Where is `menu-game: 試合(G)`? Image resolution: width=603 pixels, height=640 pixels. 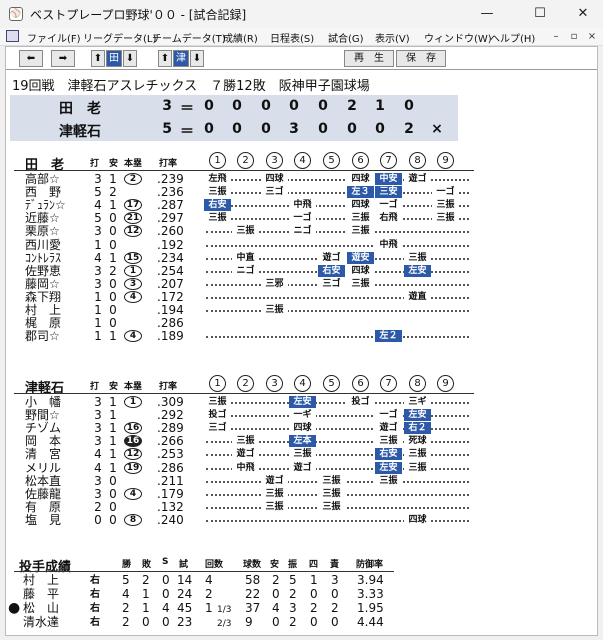
menu-game: 試合(G) is located at coordinates (346, 37).